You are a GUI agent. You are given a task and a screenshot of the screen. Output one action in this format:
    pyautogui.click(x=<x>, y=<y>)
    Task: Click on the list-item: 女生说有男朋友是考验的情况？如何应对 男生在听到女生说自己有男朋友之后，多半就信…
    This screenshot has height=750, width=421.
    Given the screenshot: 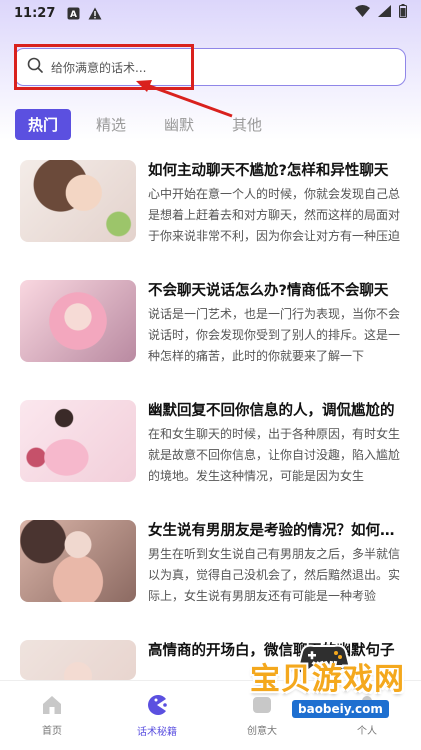 What is the action you would take?
    pyautogui.click(x=213, y=565)
    